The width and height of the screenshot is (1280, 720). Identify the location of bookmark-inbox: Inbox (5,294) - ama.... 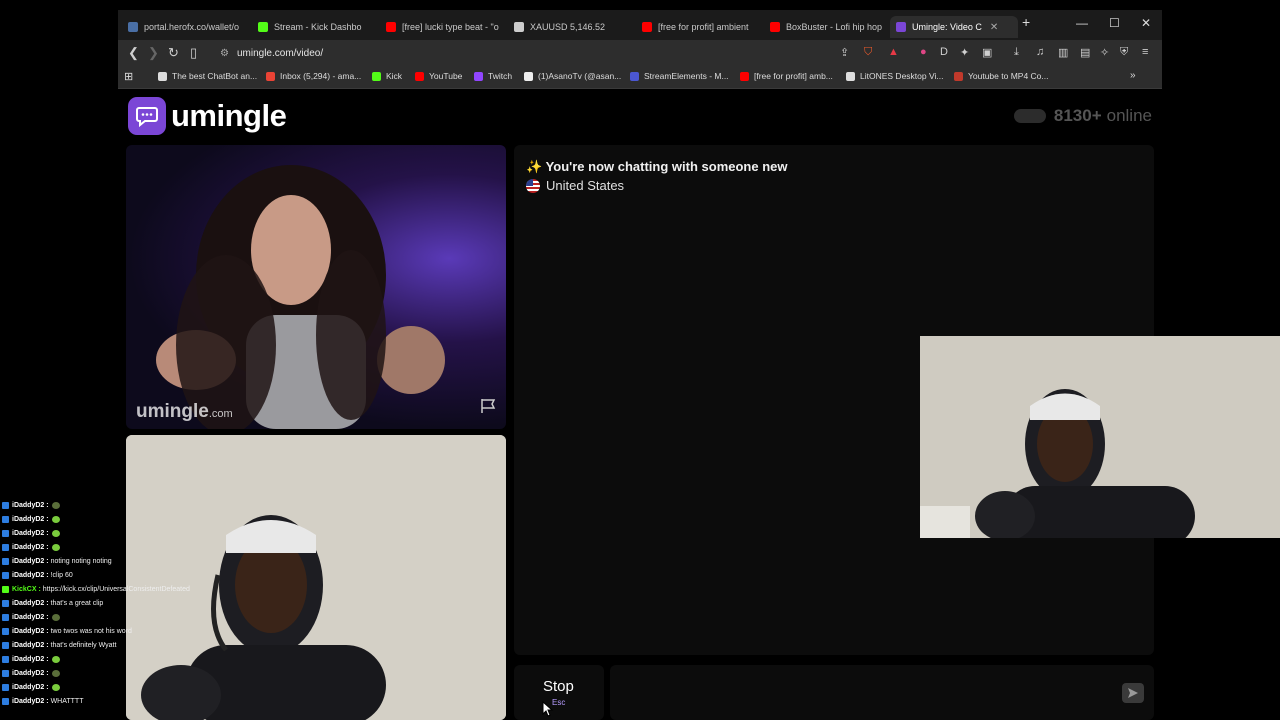
(313, 76).